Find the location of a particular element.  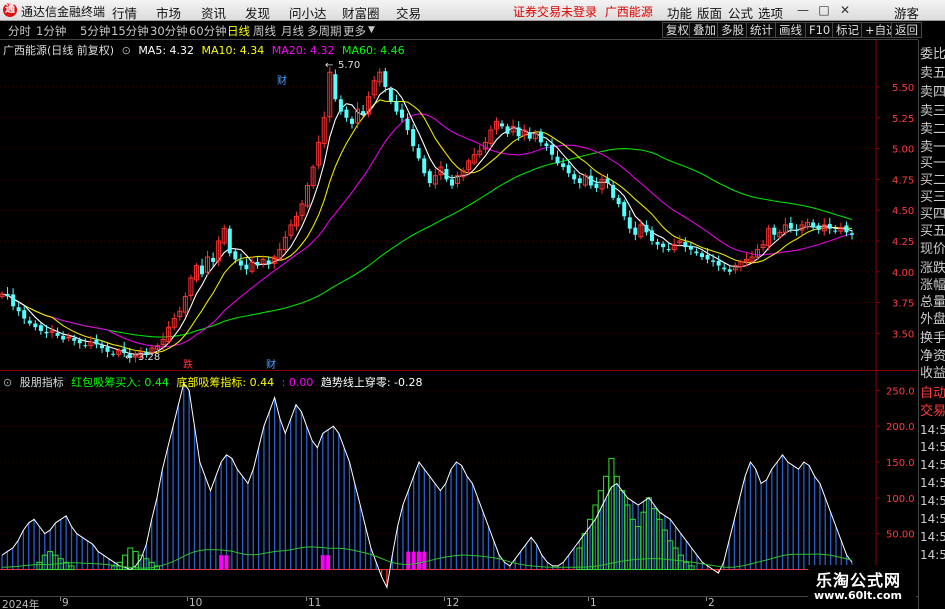

period-15min: 15分钟 is located at coordinates (130, 31).